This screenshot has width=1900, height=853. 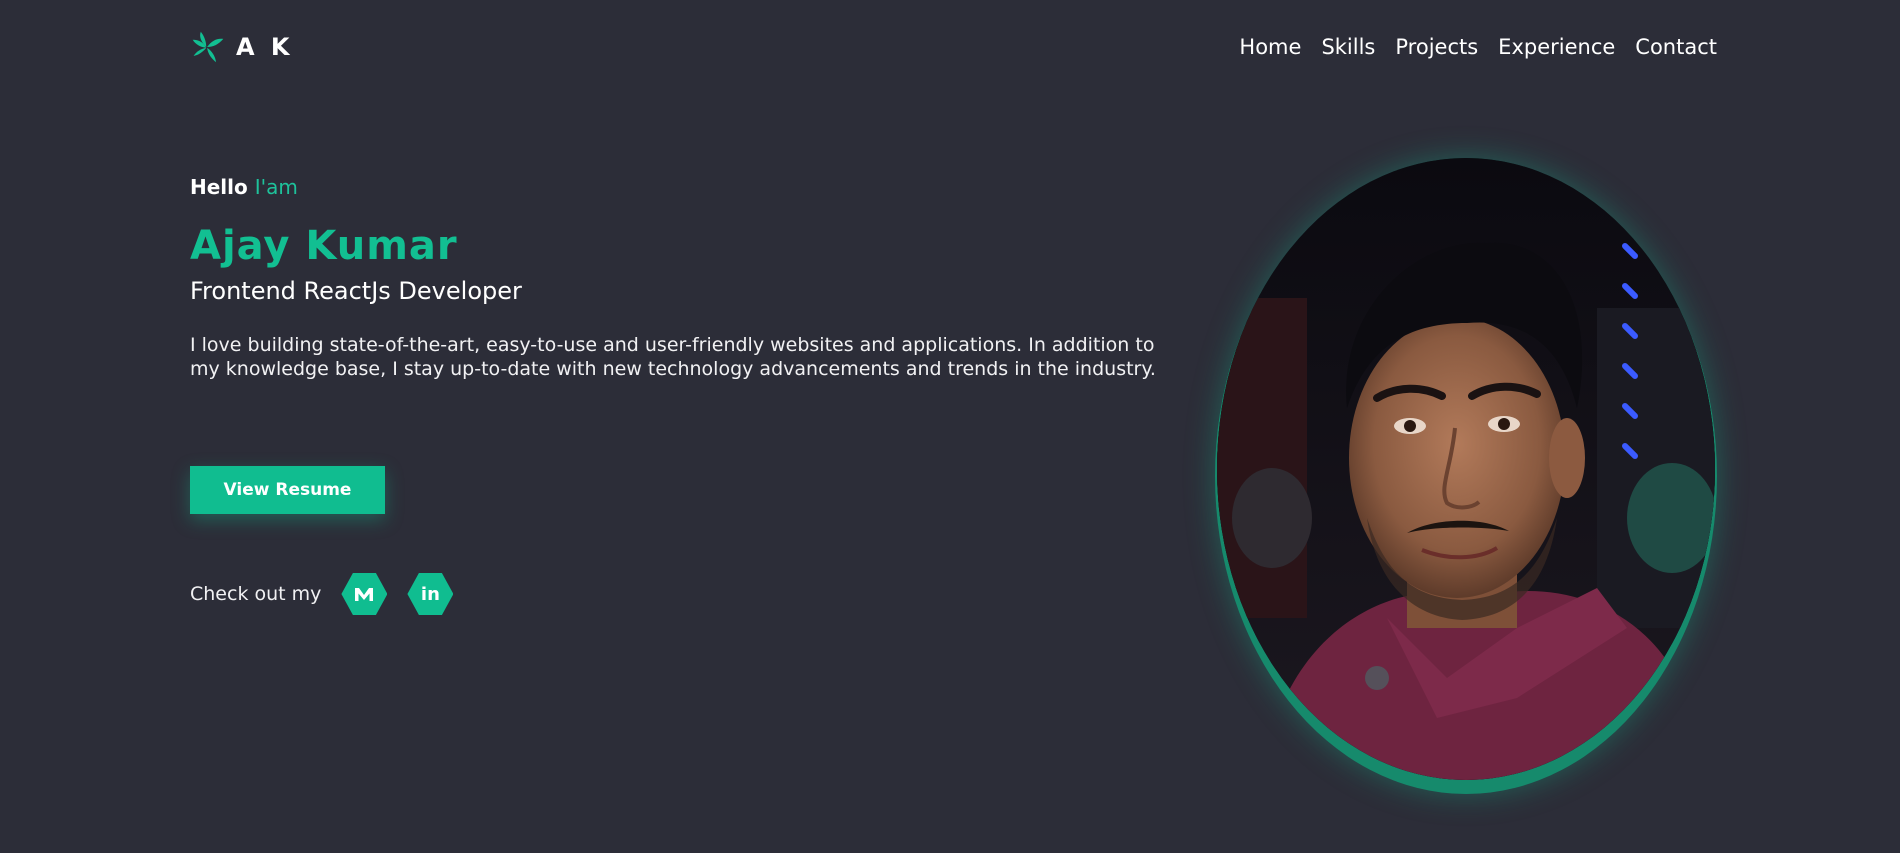 I want to click on nav-home: Home, so click(x=1270, y=47).